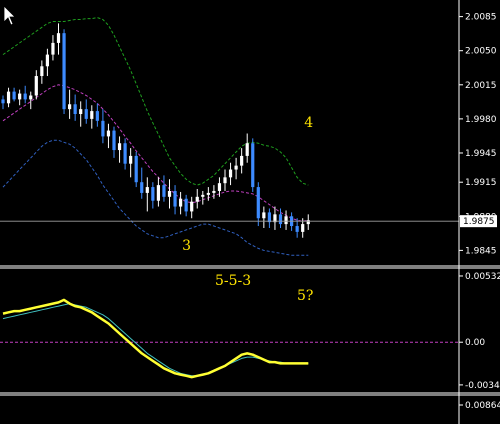 The height and width of the screenshot is (424, 500). I want to click on wave-label-5-5-3: 5-5-3, so click(233, 281).